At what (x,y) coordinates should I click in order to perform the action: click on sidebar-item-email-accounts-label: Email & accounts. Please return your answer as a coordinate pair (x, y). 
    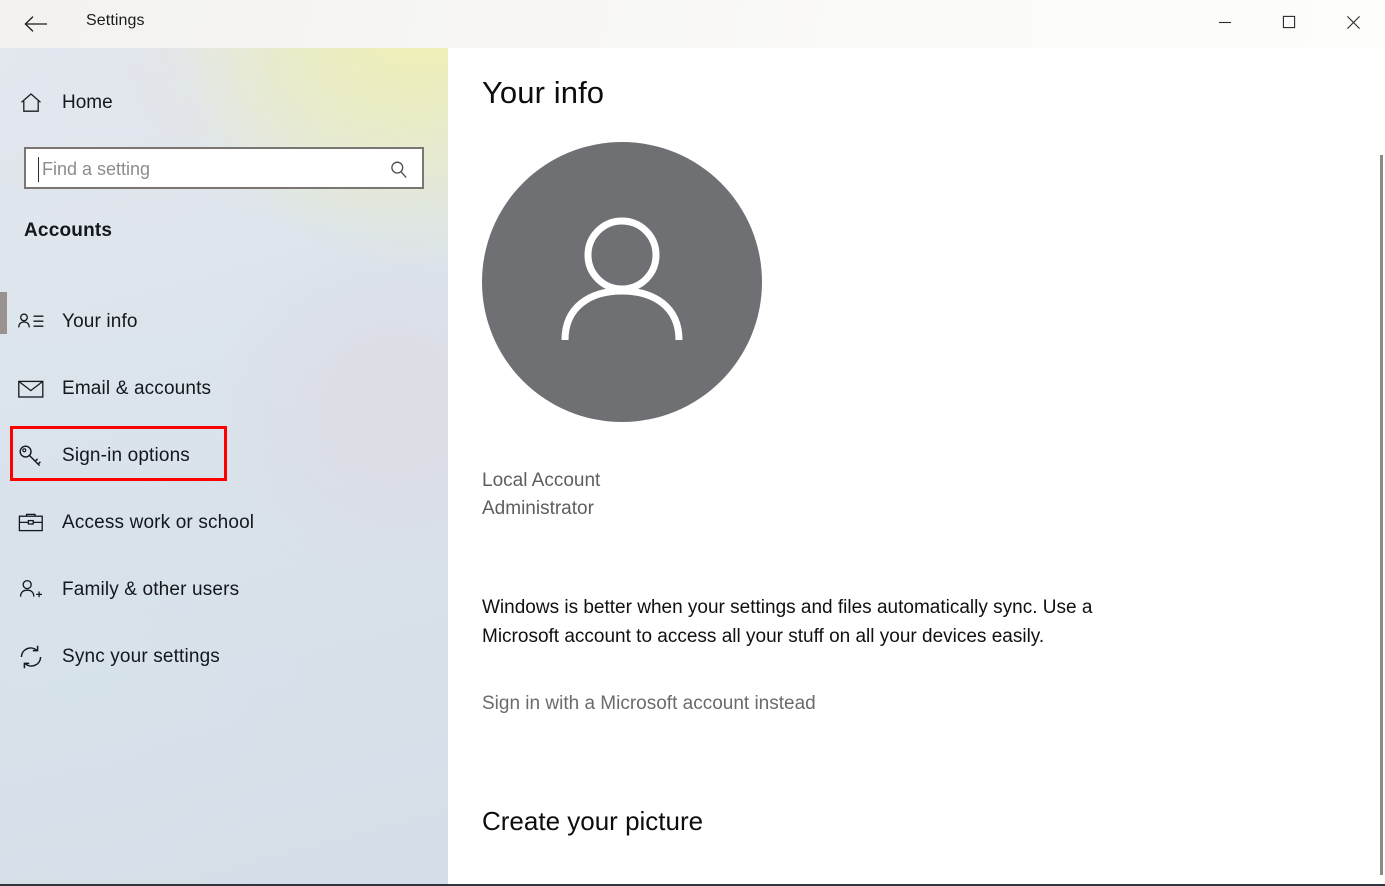
    Looking at the image, I should click on (137, 388).